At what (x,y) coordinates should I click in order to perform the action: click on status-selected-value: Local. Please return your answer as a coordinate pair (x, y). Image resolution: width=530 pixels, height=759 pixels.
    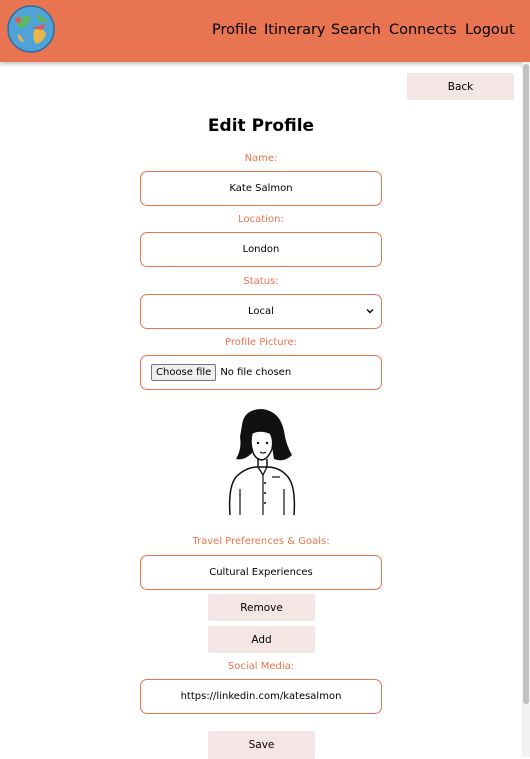
    Looking at the image, I should click on (261, 311).